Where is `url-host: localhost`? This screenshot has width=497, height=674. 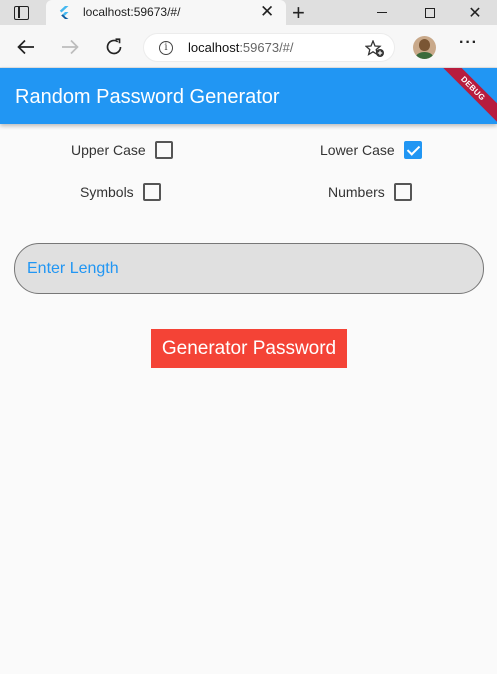 url-host: localhost is located at coordinates (214, 47).